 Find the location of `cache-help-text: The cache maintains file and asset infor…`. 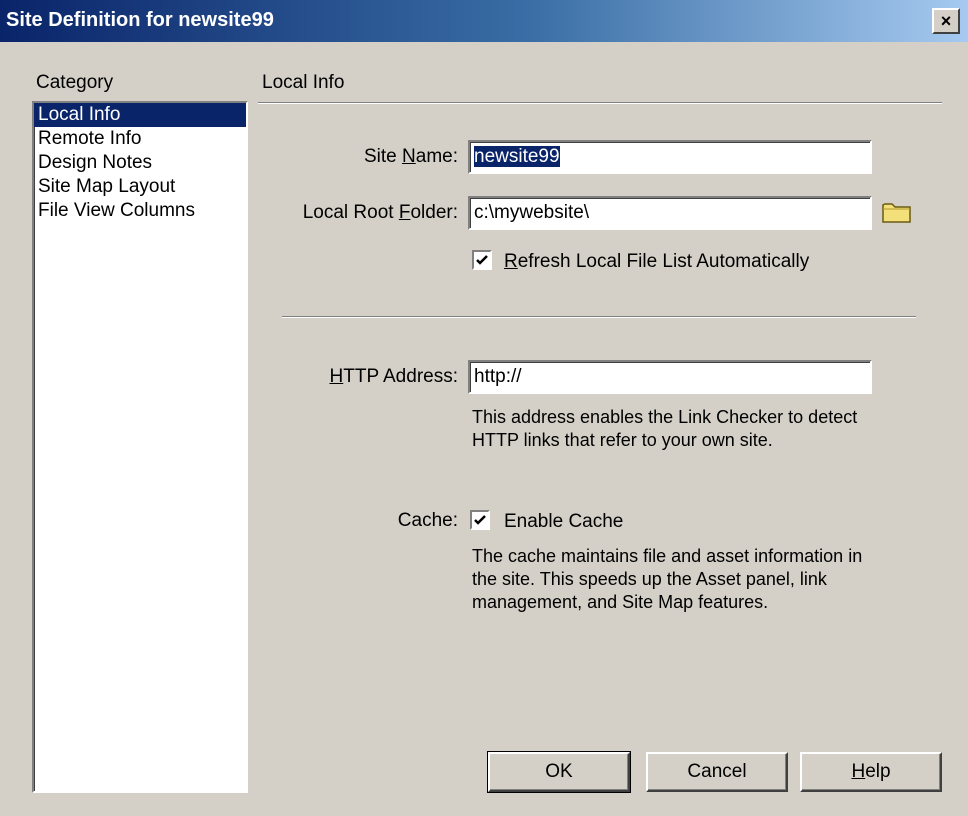

cache-help-text: The cache maintains file and asset infor… is located at coordinates (667, 579).